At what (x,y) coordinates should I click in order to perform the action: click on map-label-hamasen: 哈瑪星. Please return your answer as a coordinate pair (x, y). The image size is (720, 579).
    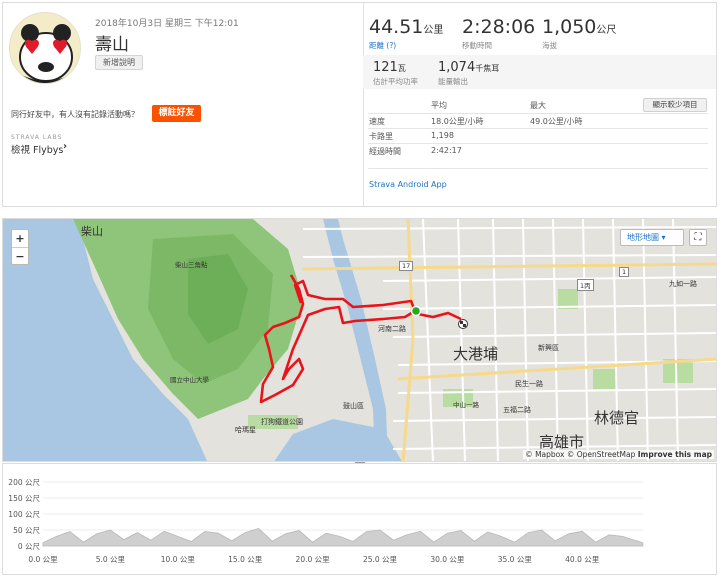
    Looking at the image, I should click on (245, 430).